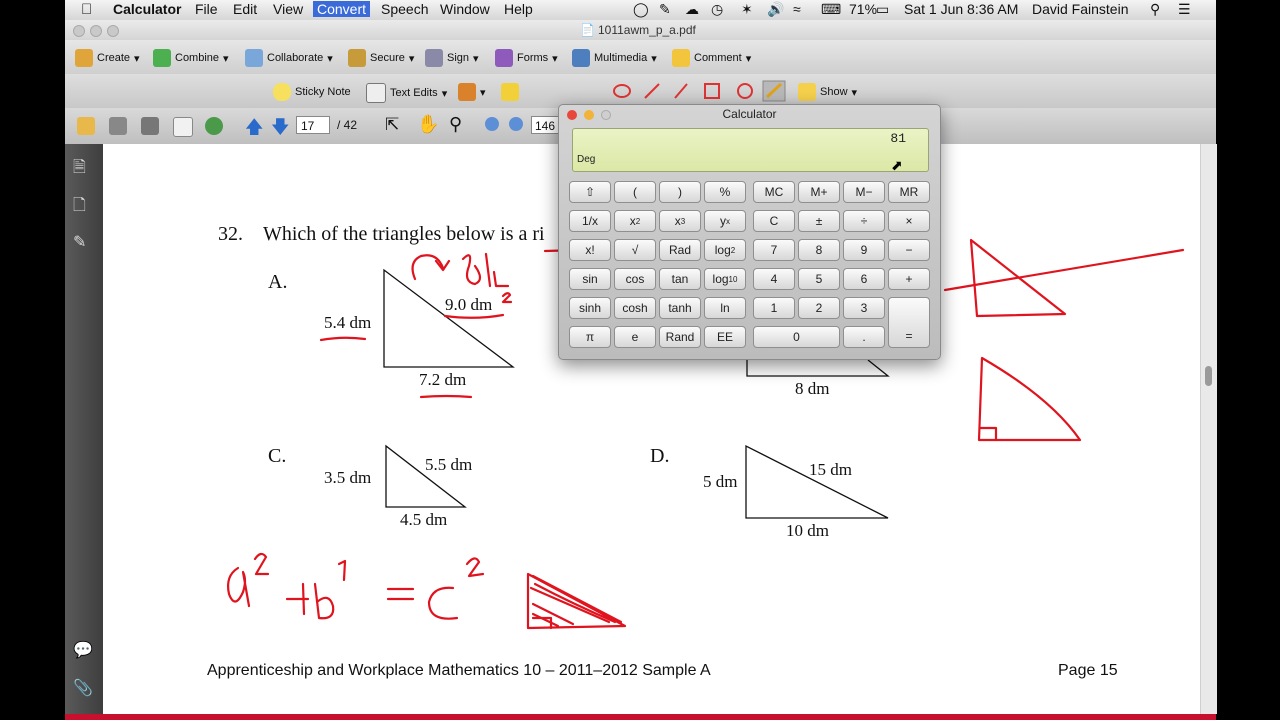 Image resolution: width=1280 pixels, height=720 pixels. I want to click on previous-page-icon: 🡅, so click(254, 130).